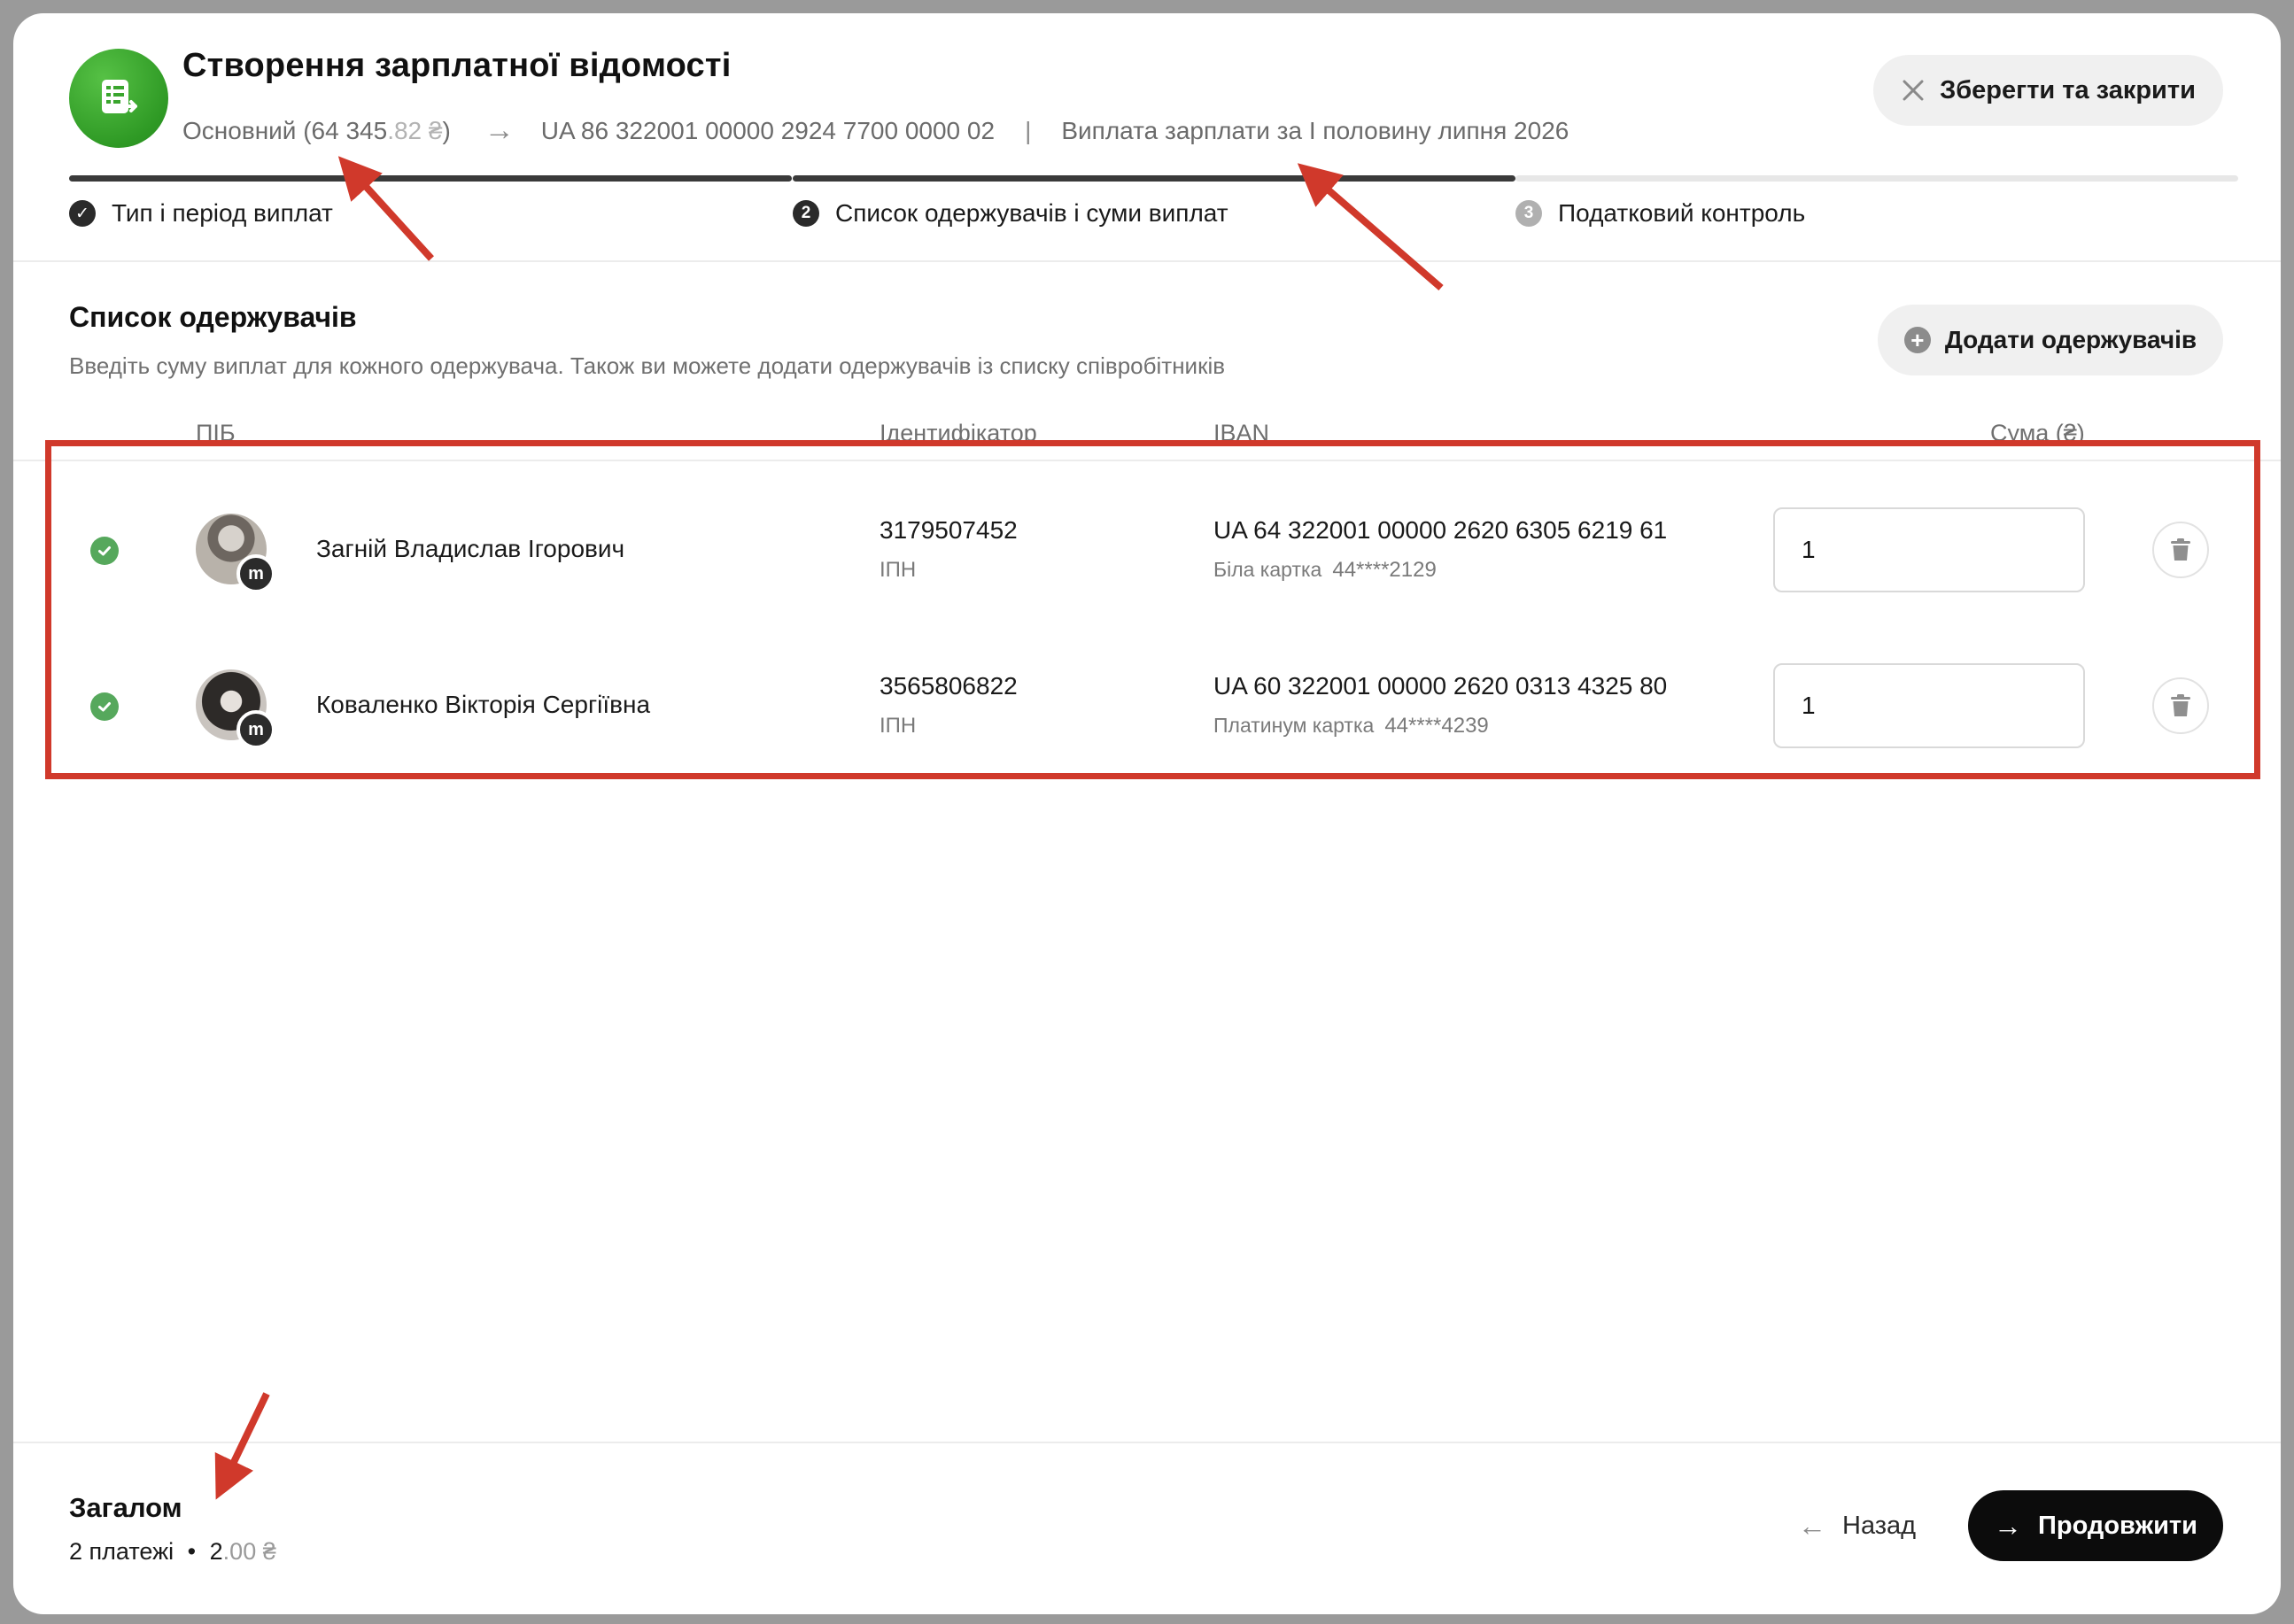 Image resolution: width=2294 pixels, height=1624 pixels. What do you see at coordinates (1682, 213) in the screenshot?
I see `step-label: Податковий контроль` at bounding box center [1682, 213].